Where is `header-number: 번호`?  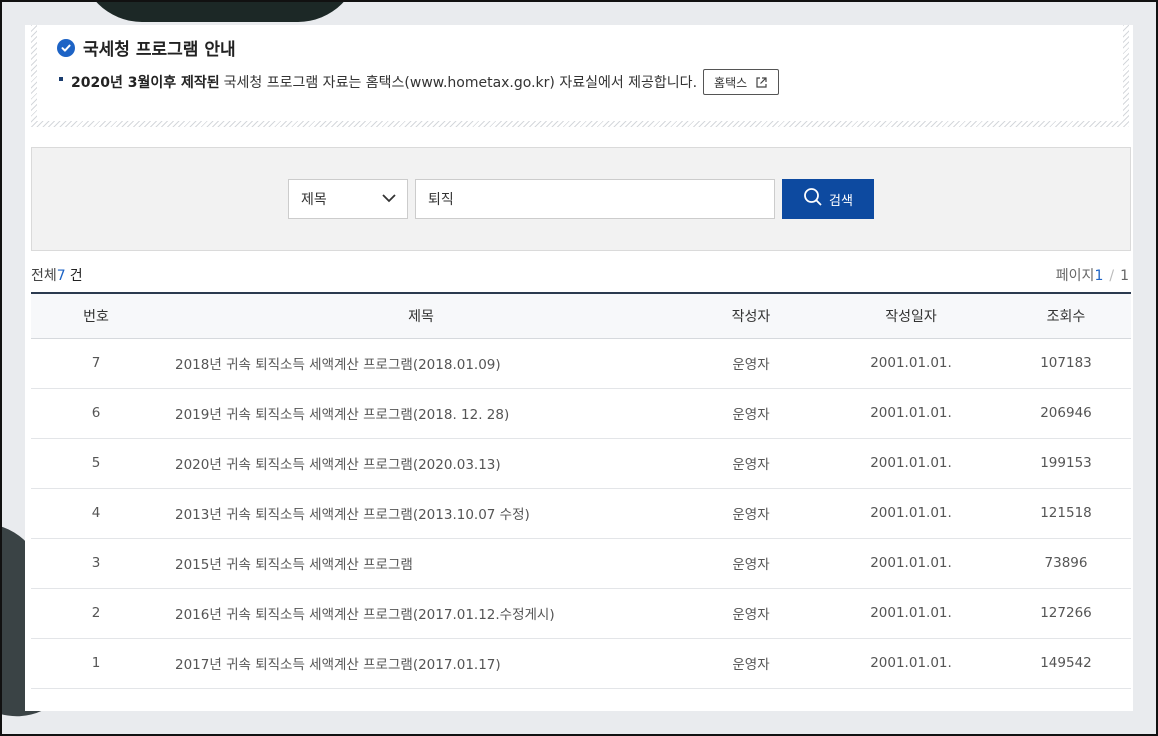 header-number: 번호 is located at coordinates (96, 316).